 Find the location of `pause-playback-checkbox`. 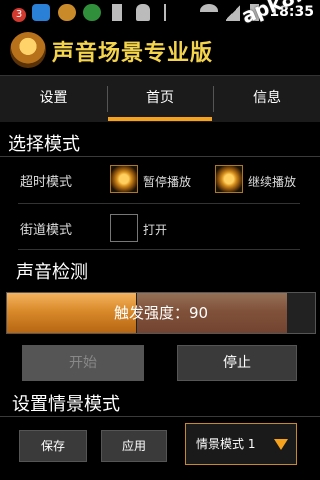

pause-playback-checkbox is located at coordinates (124, 179).